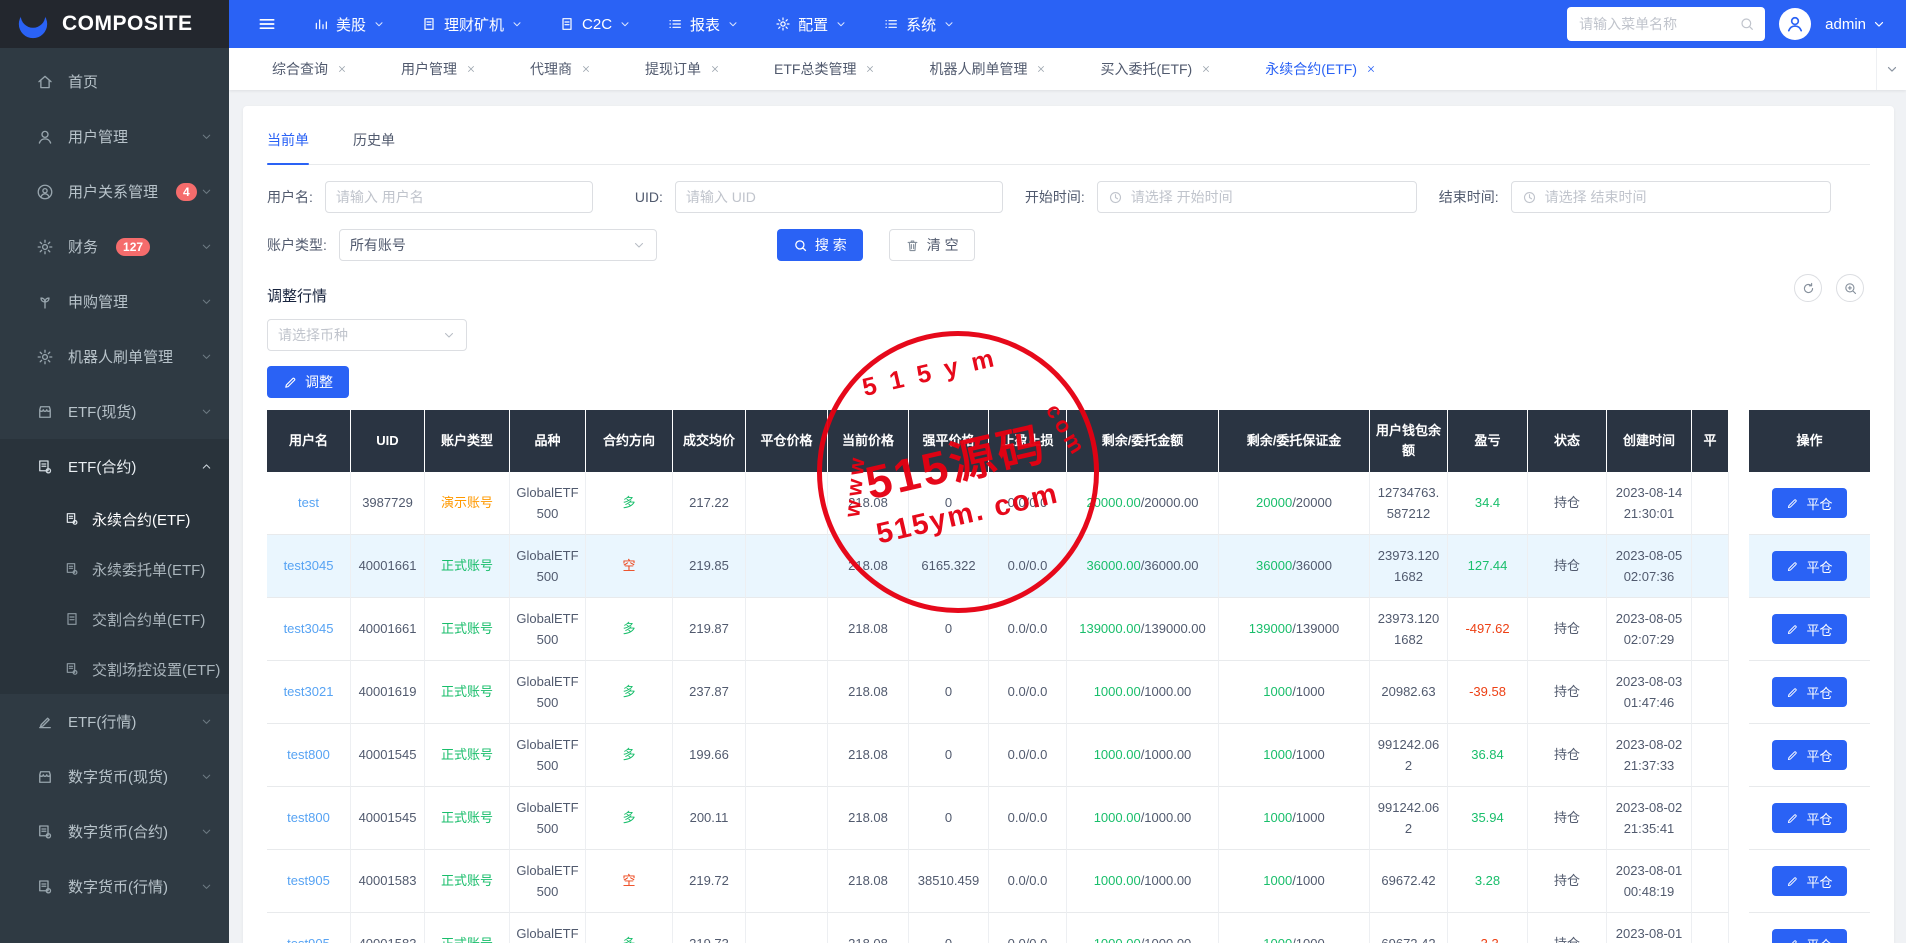 The width and height of the screenshot is (1906, 943). Describe the element at coordinates (595, 24) in the screenshot. I see `top-menu-item-3: C2C` at that location.